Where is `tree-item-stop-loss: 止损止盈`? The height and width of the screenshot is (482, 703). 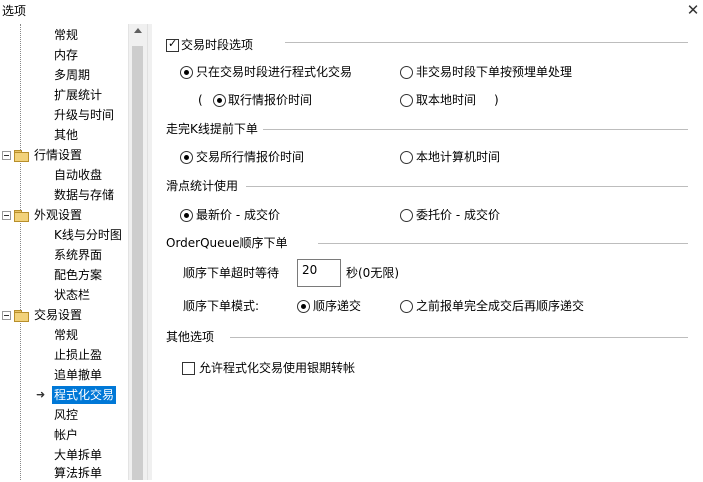
tree-item-stop-loss: 止损止盈 is located at coordinates (78, 355).